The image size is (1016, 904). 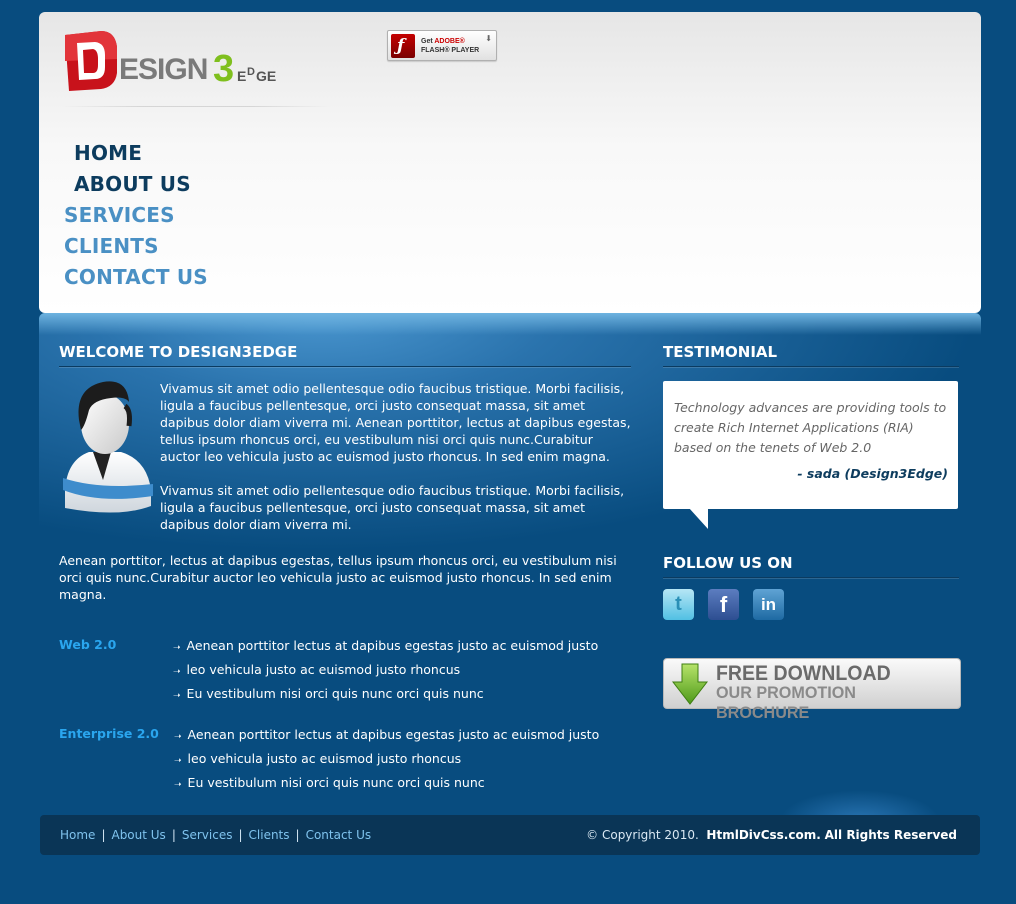 What do you see at coordinates (811, 566) in the screenshot?
I see `follow-us-title: FOLLOW US ON` at bounding box center [811, 566].